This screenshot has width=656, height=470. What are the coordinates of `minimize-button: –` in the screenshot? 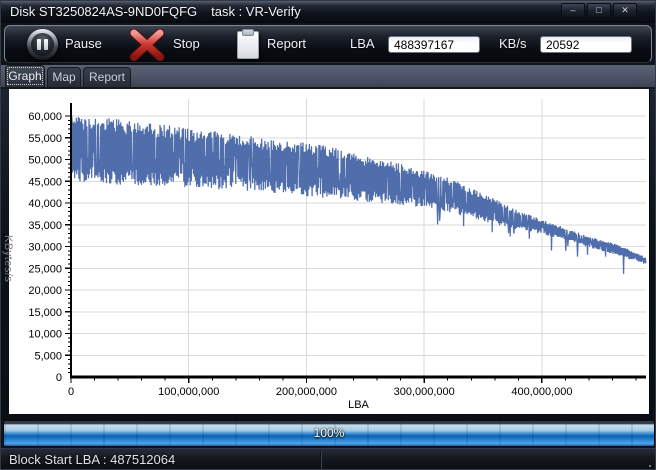 It's located at (573, 10).